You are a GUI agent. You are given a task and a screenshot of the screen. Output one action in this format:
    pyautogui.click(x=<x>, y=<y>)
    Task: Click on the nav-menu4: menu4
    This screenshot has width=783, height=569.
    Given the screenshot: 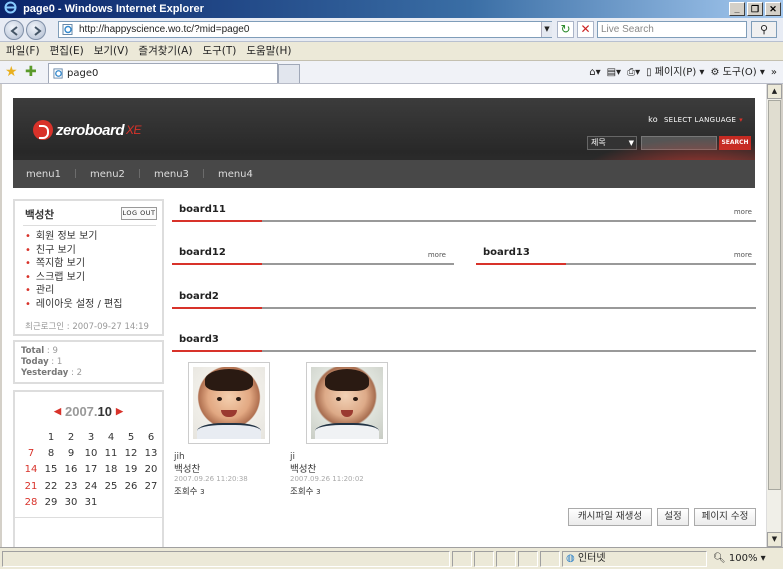 What is the action you would take?
    pyautogui.click(x=242, y=174)
    